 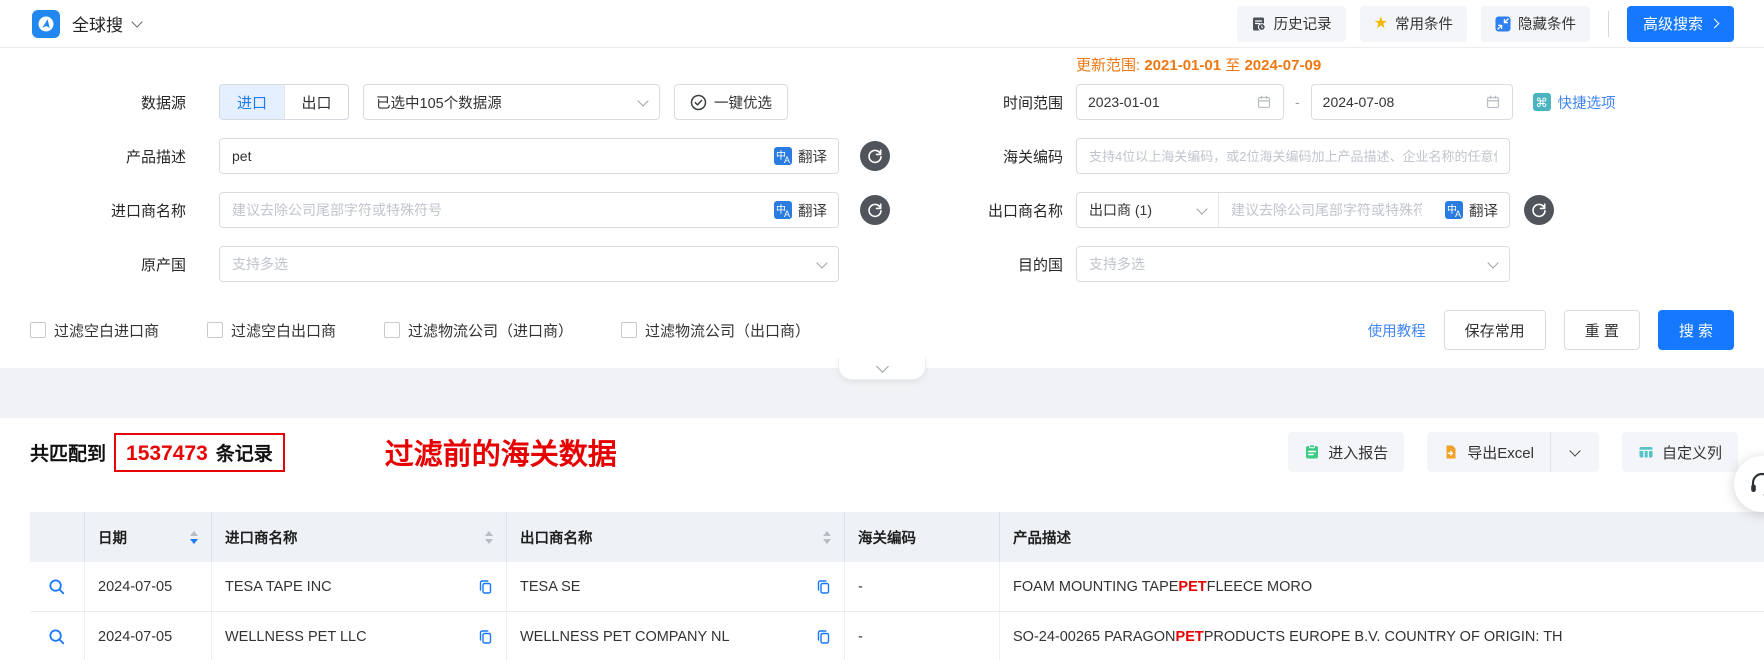 I want to click on header-product-desc-label: 产品描述, so click(x=1042, y=538).